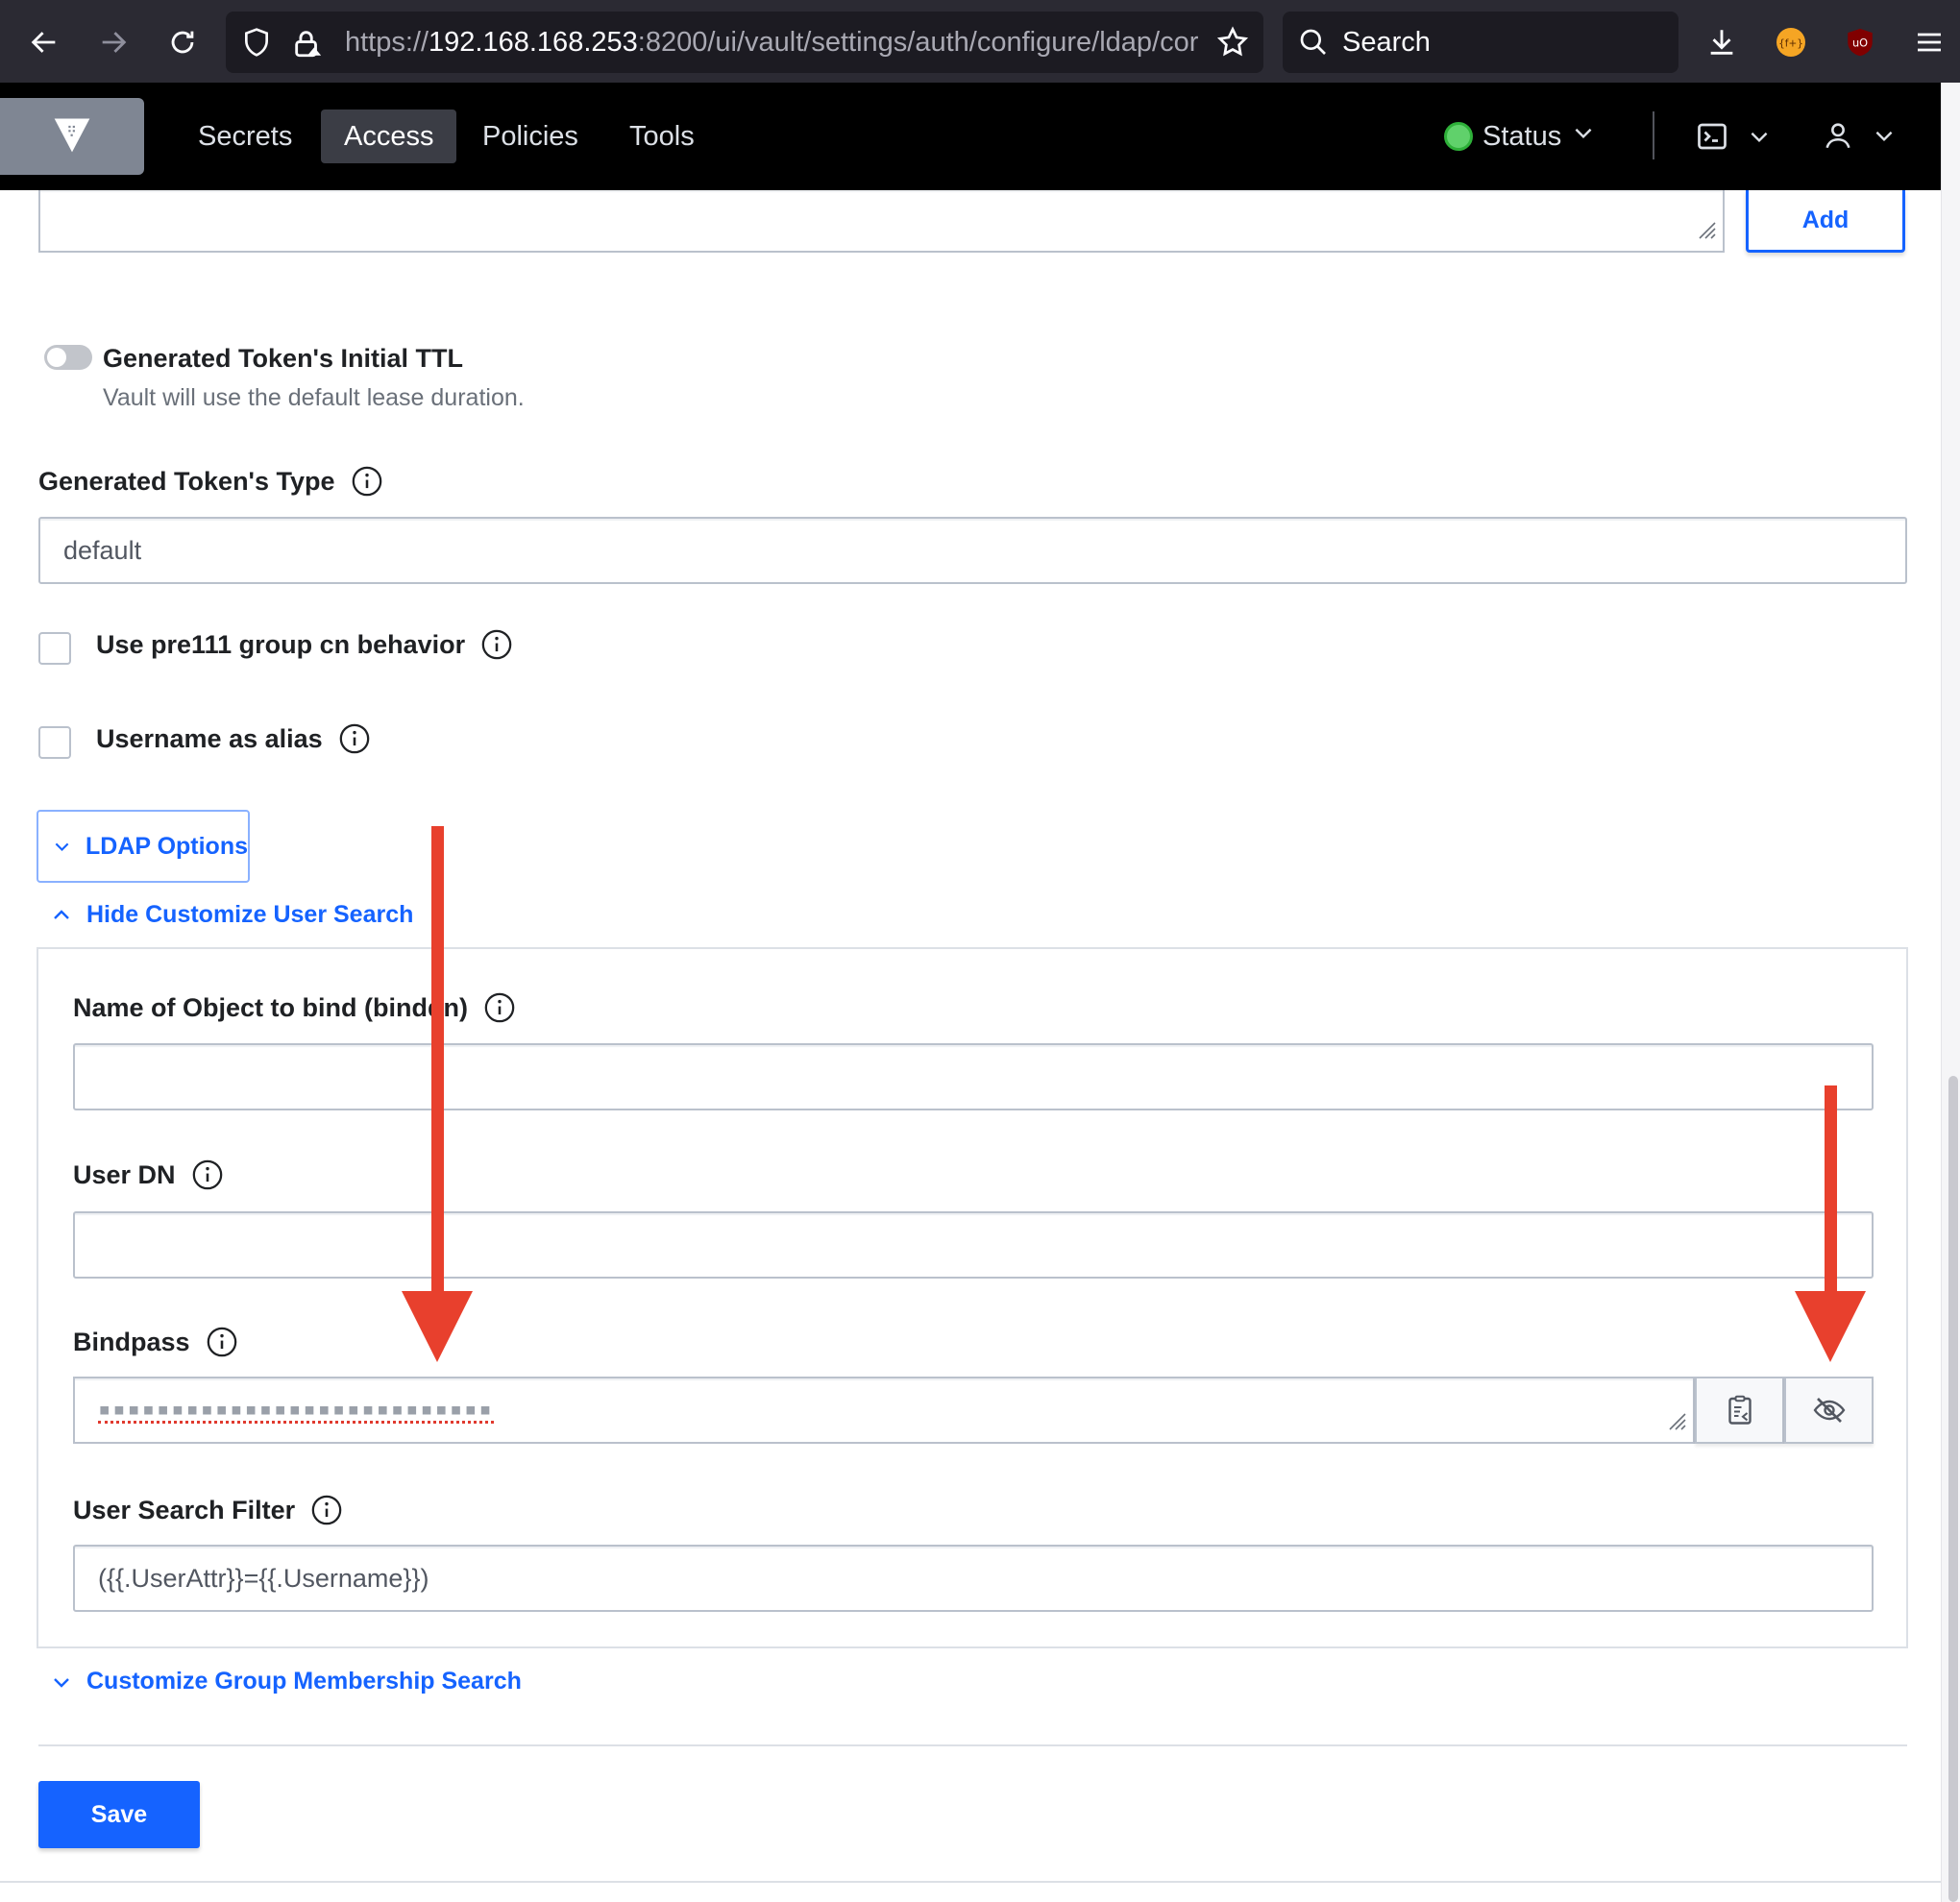  What do you see at coordinates (389, 136) in the screenshot?
I see `nav-access: Access` at bounding box center [389, 136].